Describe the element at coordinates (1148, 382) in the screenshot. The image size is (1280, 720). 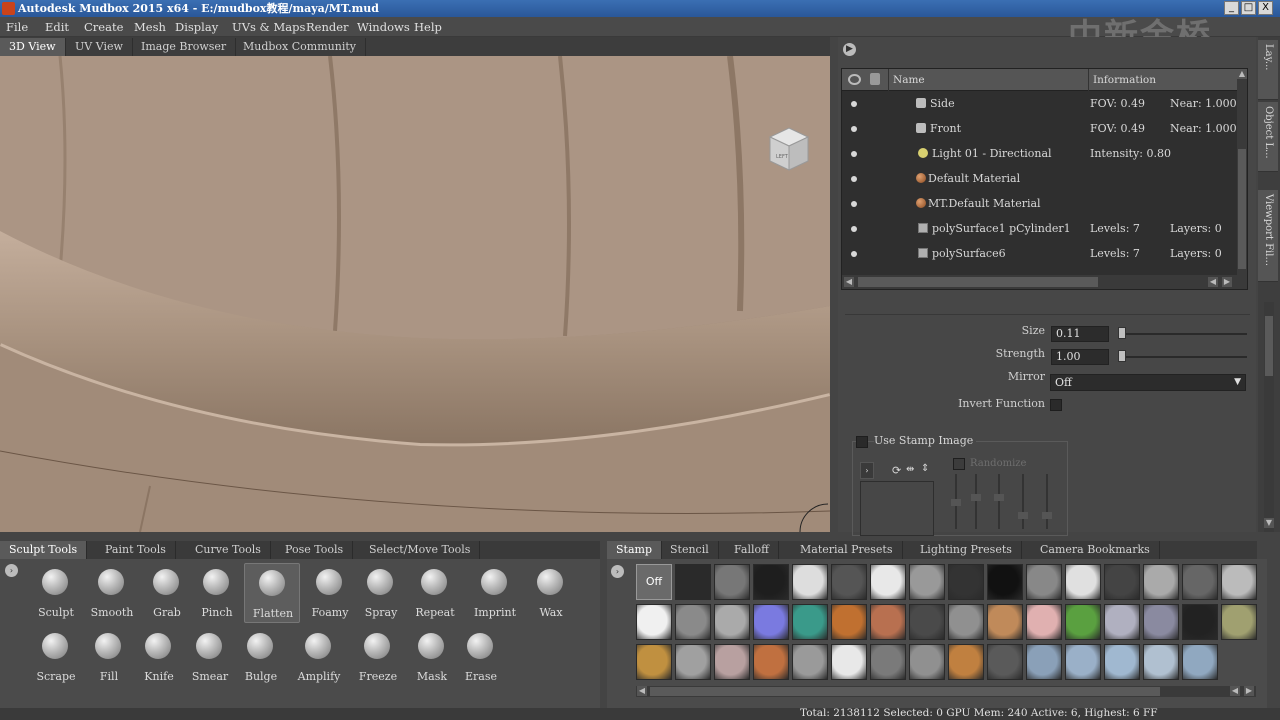
I see `mirror-dropdown: Off ▼` at that location.